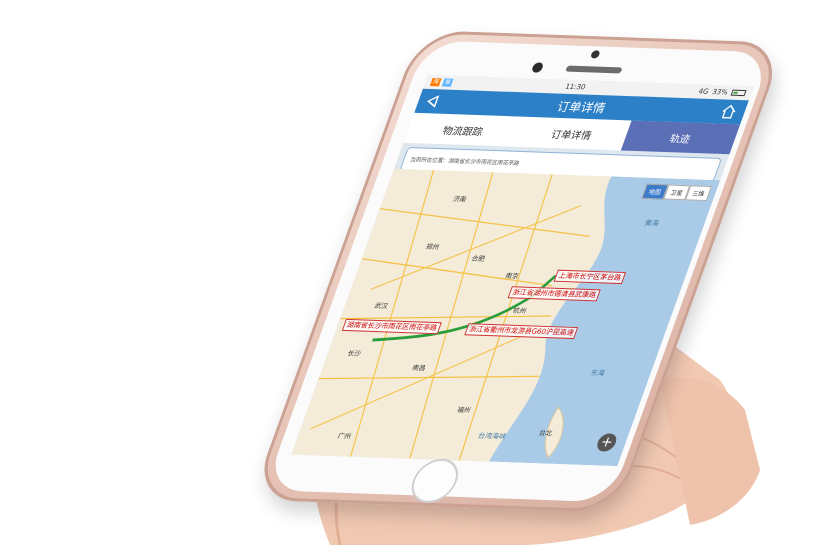 The height and width of the screenshot is (545, 831). I want to click on earpiece-speaker, so click(594, 69).